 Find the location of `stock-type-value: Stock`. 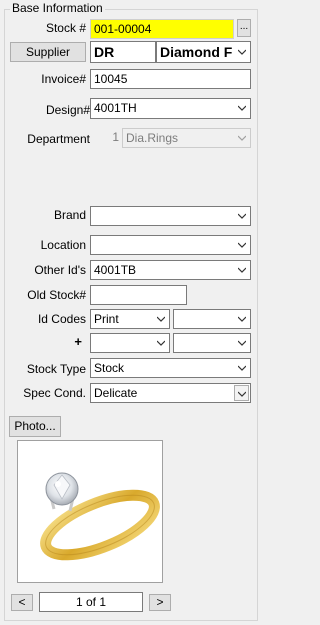

stock-type-value: Stock is located at coordinates (109, 368).